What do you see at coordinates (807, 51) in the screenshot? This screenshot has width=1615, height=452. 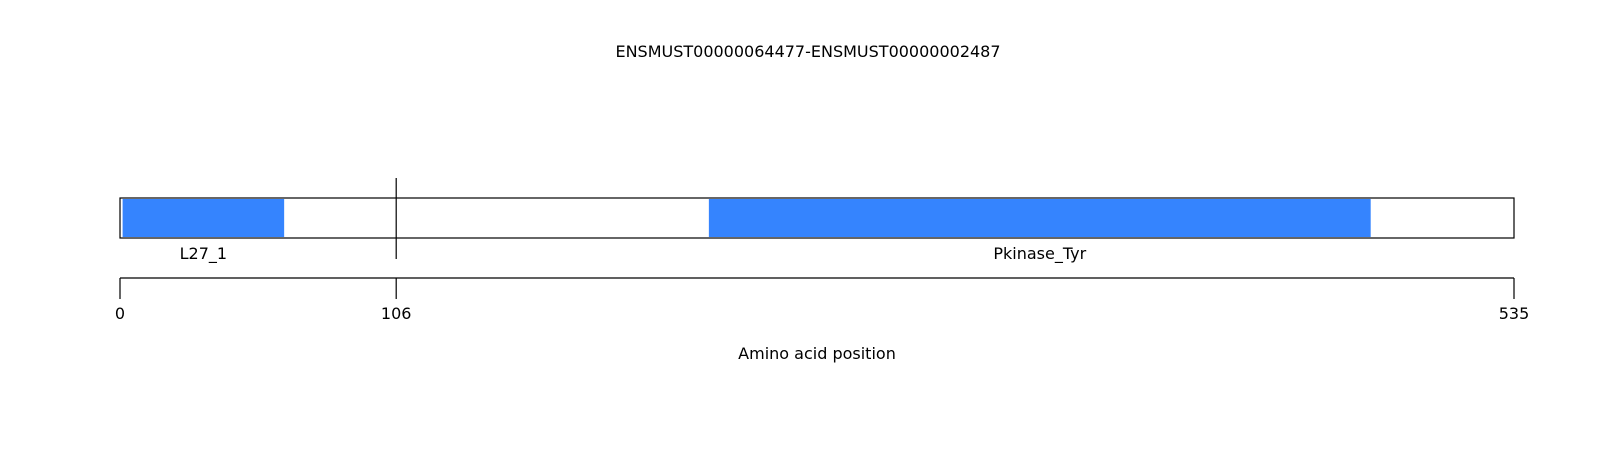 I see `figure-title: ENSMUST00000064477-ENSMUST00000002487` at bounding box center [807, 51].